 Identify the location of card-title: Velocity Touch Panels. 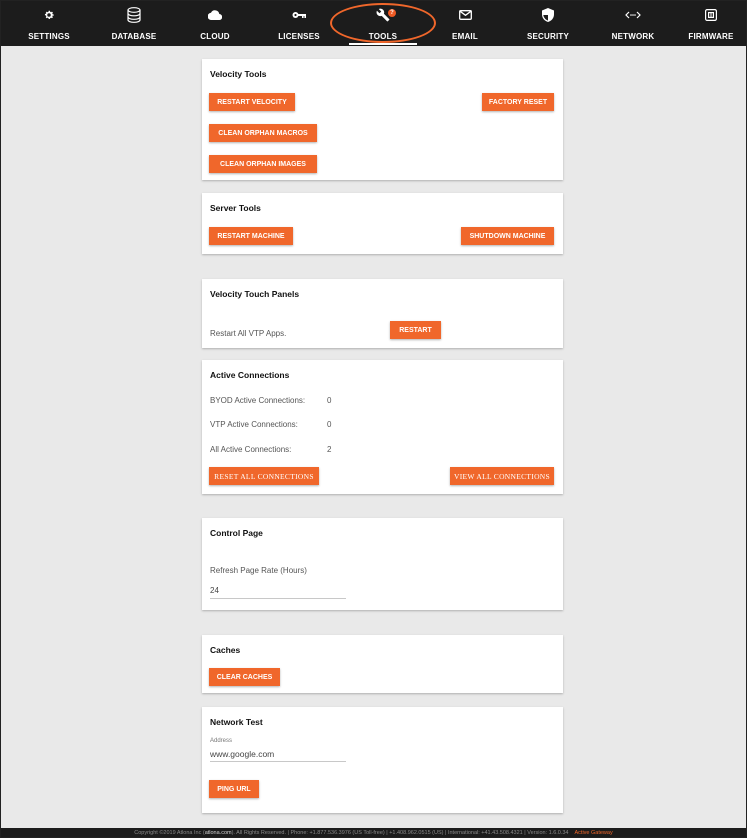
(255, 294).